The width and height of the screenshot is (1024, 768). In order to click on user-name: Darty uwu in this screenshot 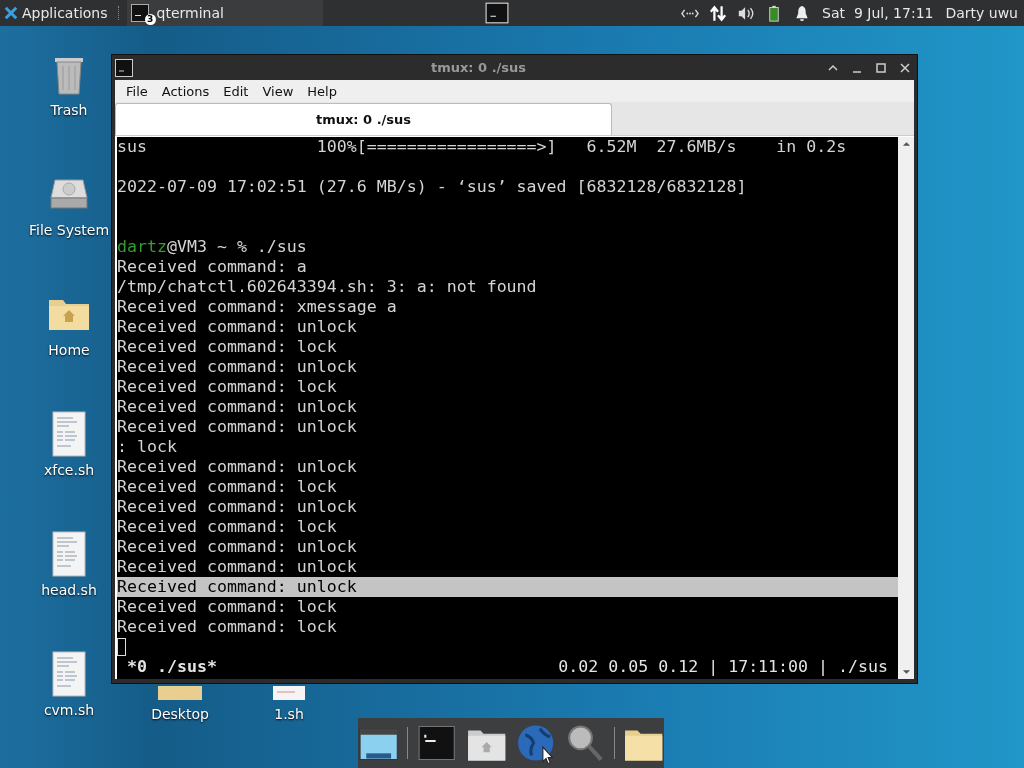, I will do `click(981, 13)`.